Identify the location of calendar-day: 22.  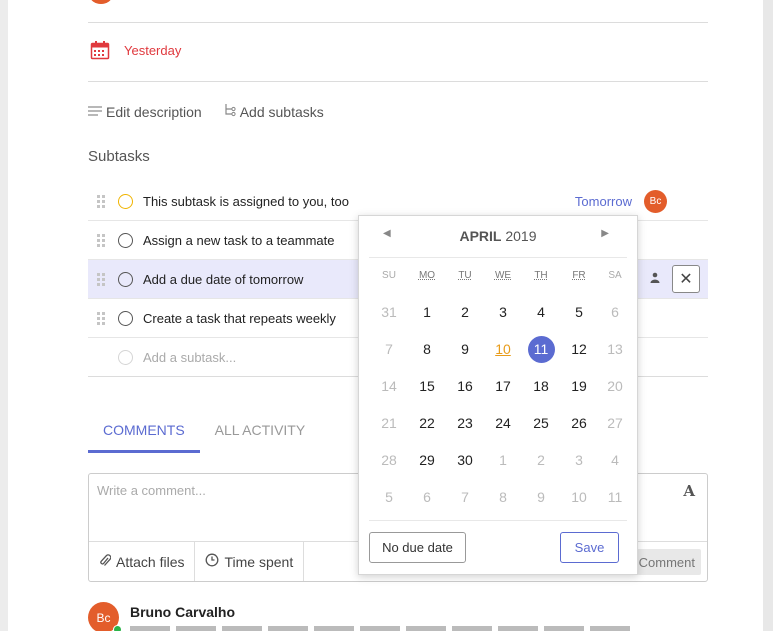
(427, 429).